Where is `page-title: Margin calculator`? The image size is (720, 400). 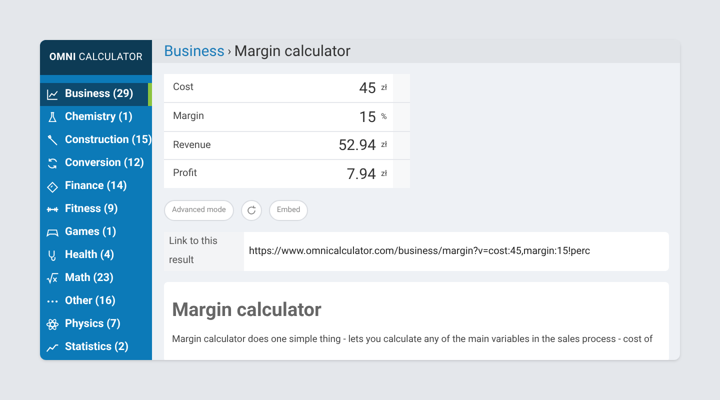 page-title: Margin calculator is located at coordinates (292, 51).